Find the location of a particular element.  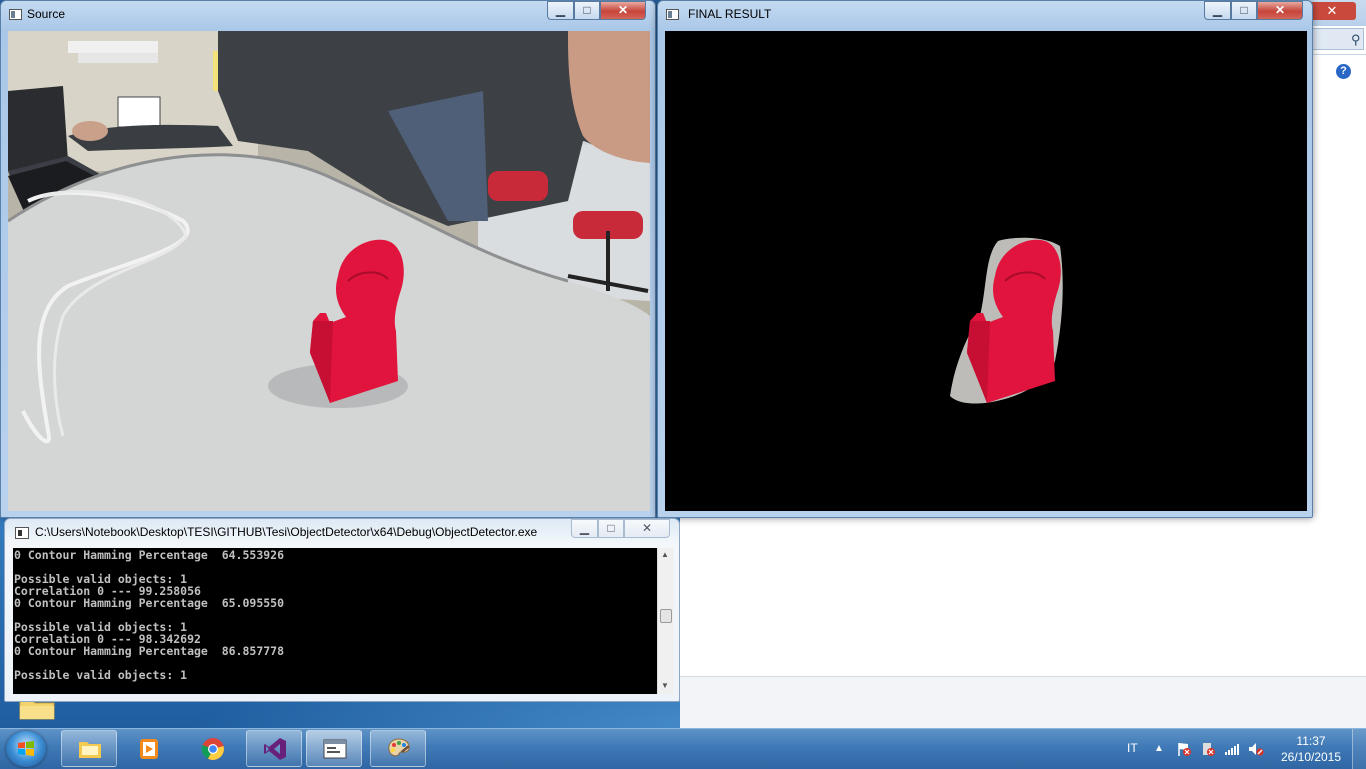

background-app-footer is located at coordinates (1333, 702).